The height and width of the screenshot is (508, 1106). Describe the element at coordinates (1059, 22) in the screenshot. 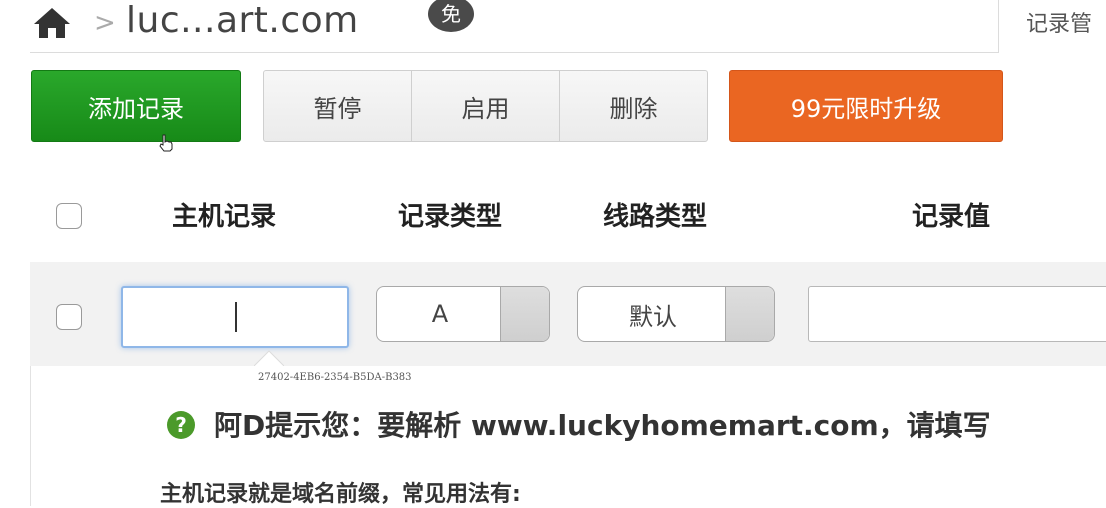

I see `record-management-link: 记录管` at that location.